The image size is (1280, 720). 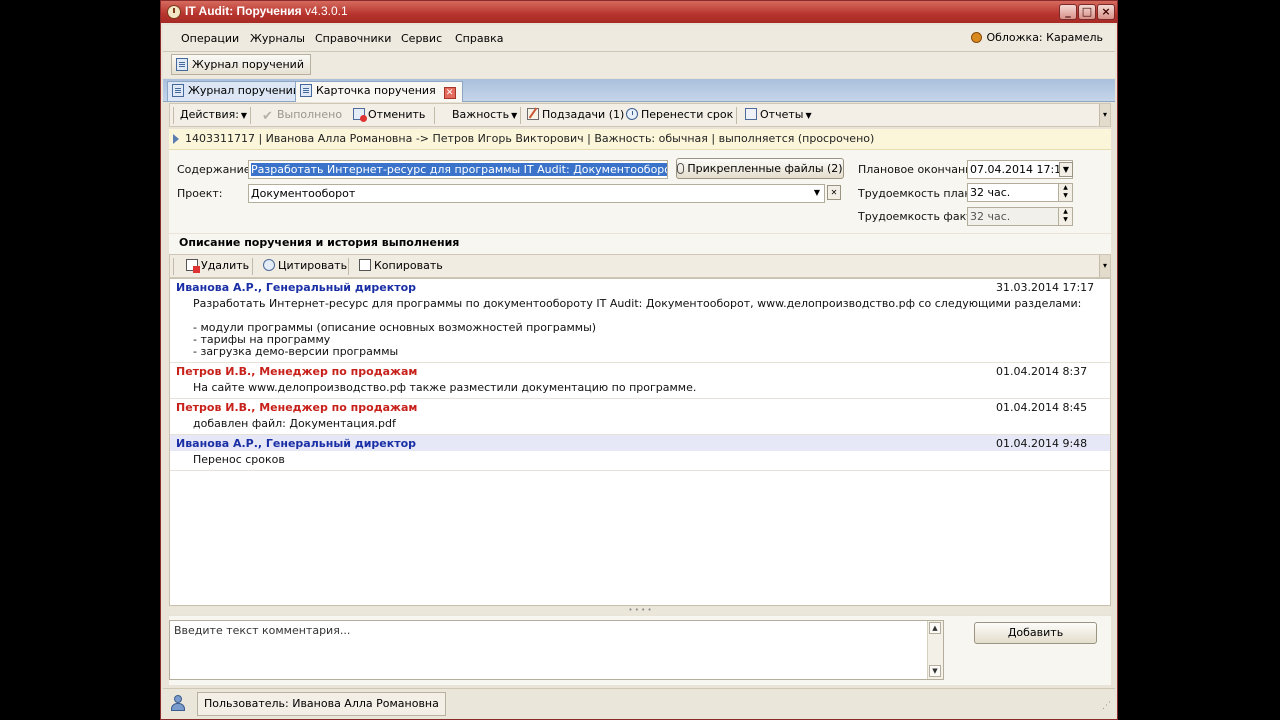 What do you see at coordinates (1065, 192) in the screenshot?
I see `effort-plan-spinner-icon: ▲ ▼` at bounding box center [1065, 192].